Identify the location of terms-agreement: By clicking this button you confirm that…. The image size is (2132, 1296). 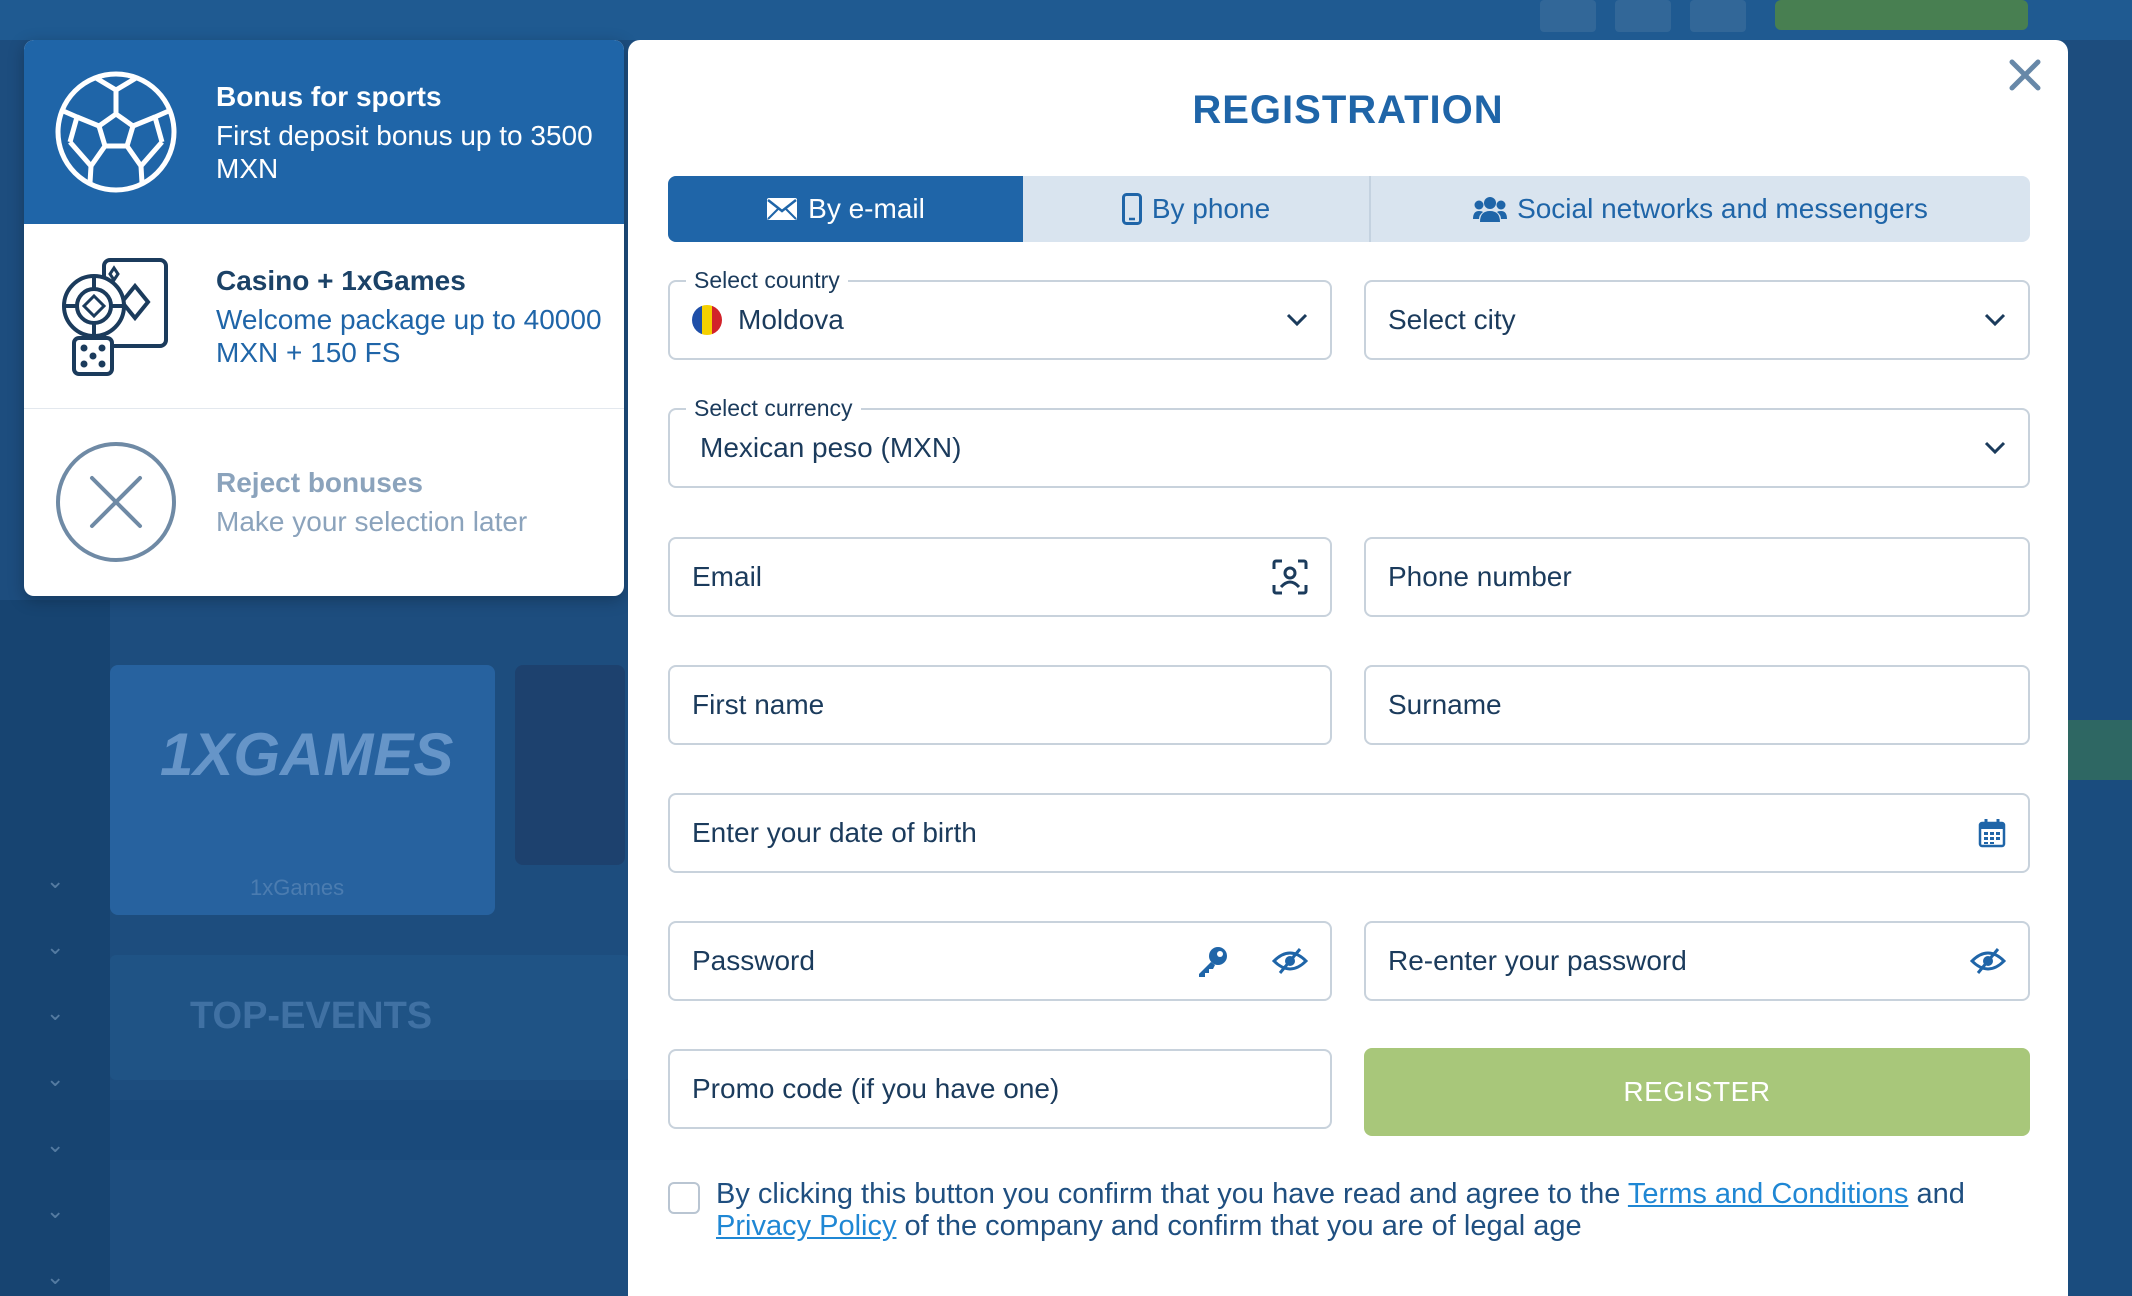
(1353, 1210).